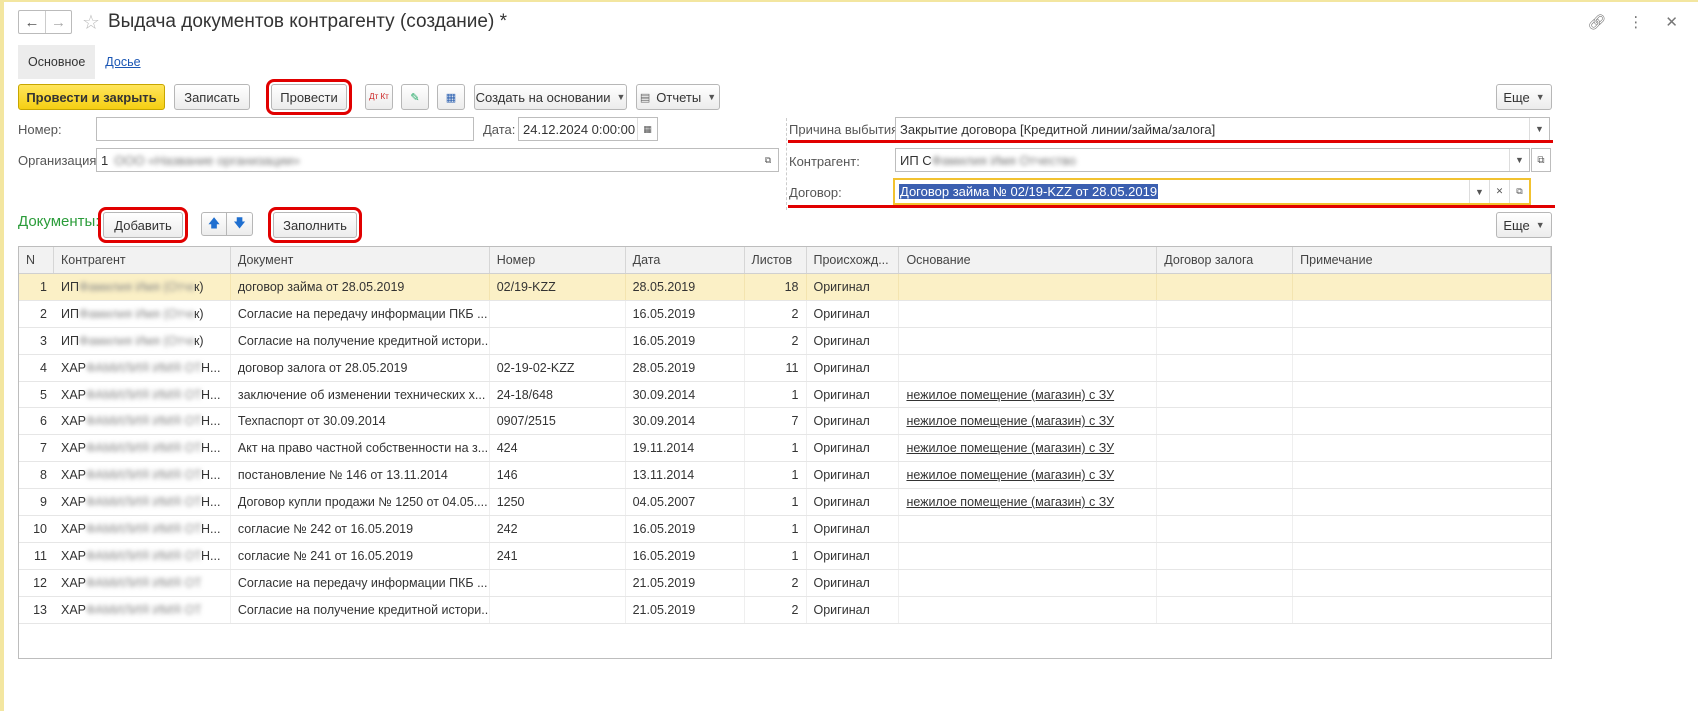 This screenshot has height=711, width=1698. What do you see at coordinates (122, 62) in the screenshot?
I see `tab-dossier: Досье` at bounding box center [122, 62].